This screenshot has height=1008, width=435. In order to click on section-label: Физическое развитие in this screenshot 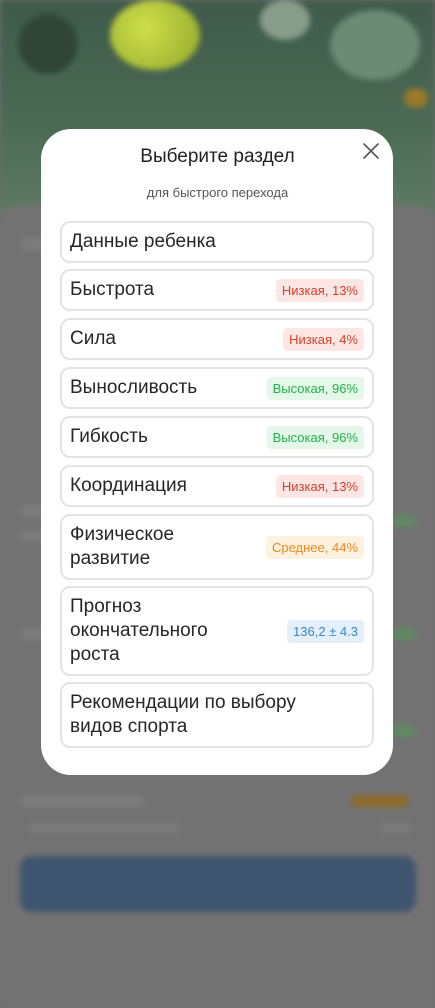, I will do `click(122, 546)`.